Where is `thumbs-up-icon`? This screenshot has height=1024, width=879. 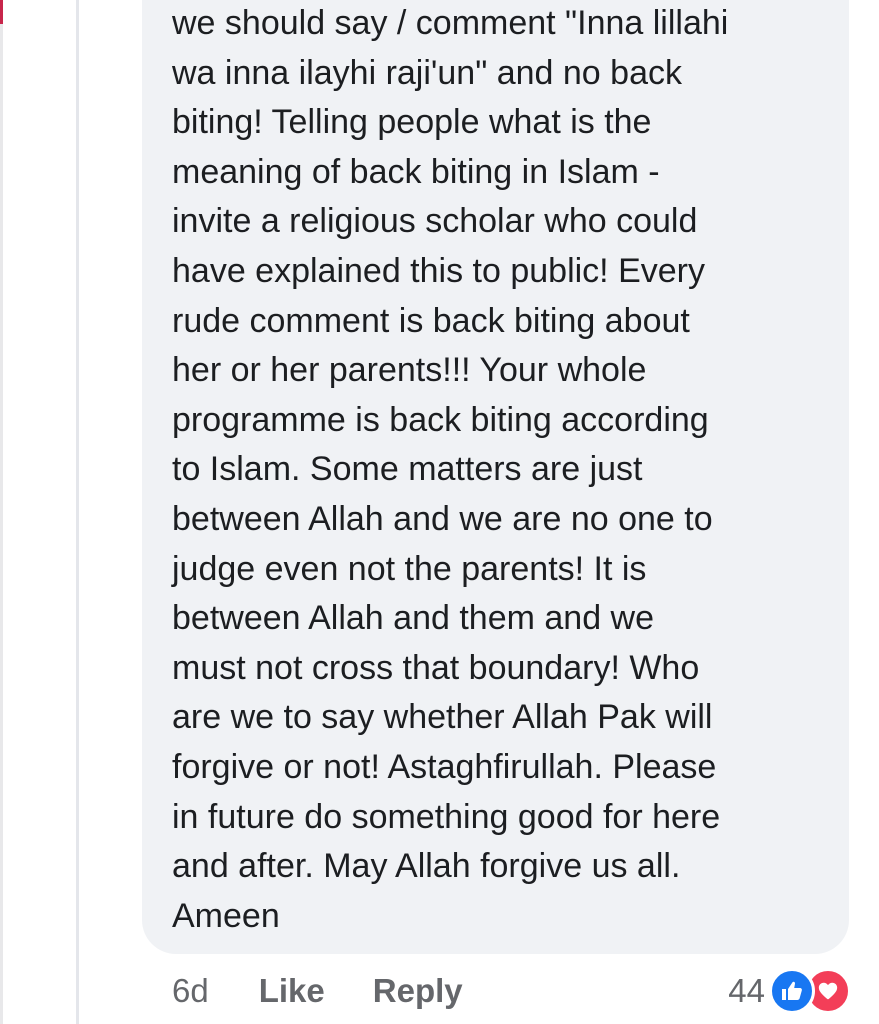
thumbs-up-icon is located at coordinates (792, 991).